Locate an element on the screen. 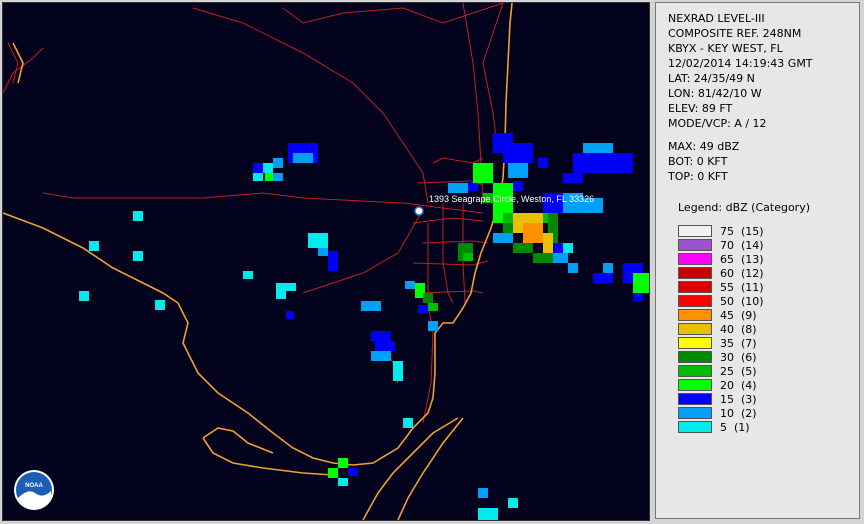  echo-bottom: BOT: 0 KFT is located at coordinates (698, 161).